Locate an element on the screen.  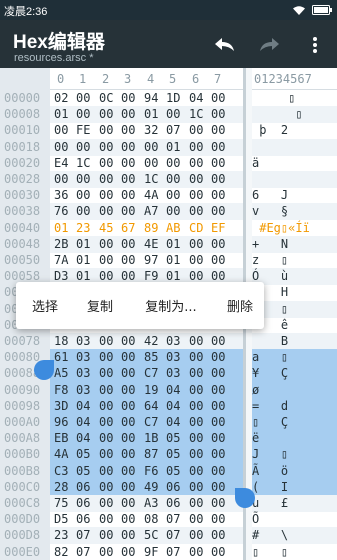
hex-bytes: 7A 01 00 00 97 01 00 00 is located at coordinates (146, 260).